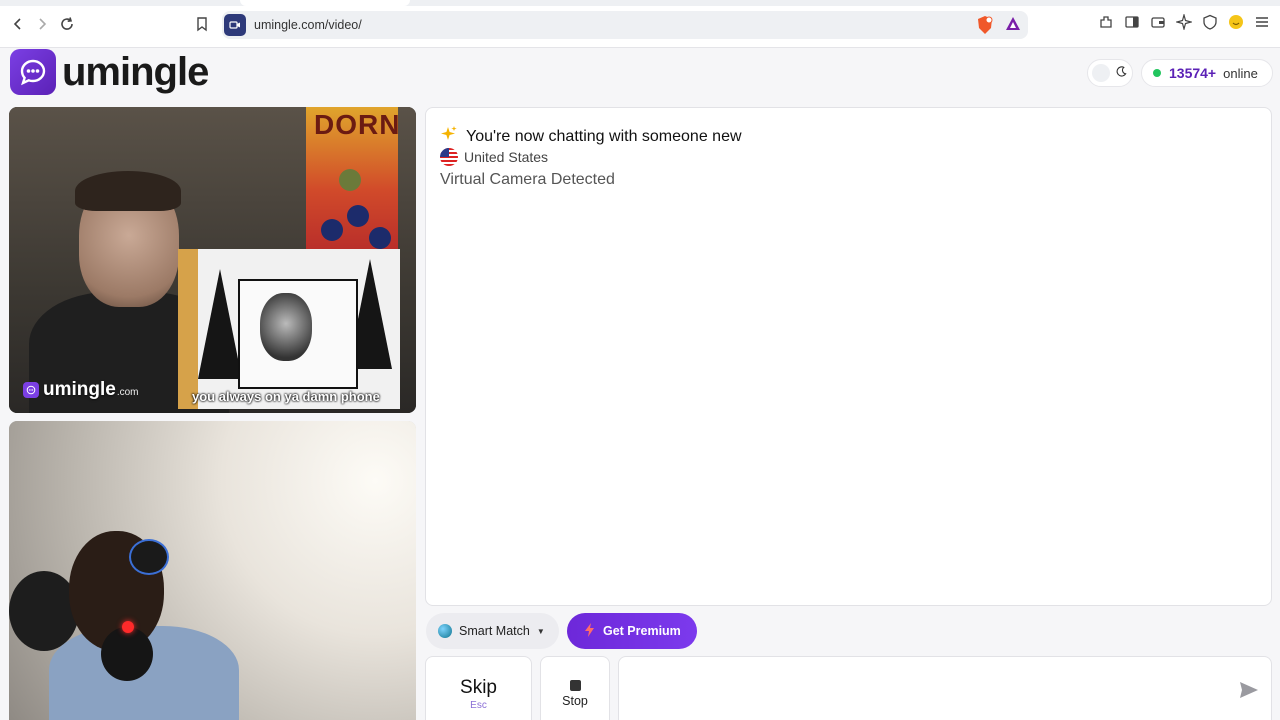 The image size is (1280, 720). Describe the element at coordinates (527, 179) in the screenshot. I see `virtual-camera-notice: Virtual Camera Detected` at that location.